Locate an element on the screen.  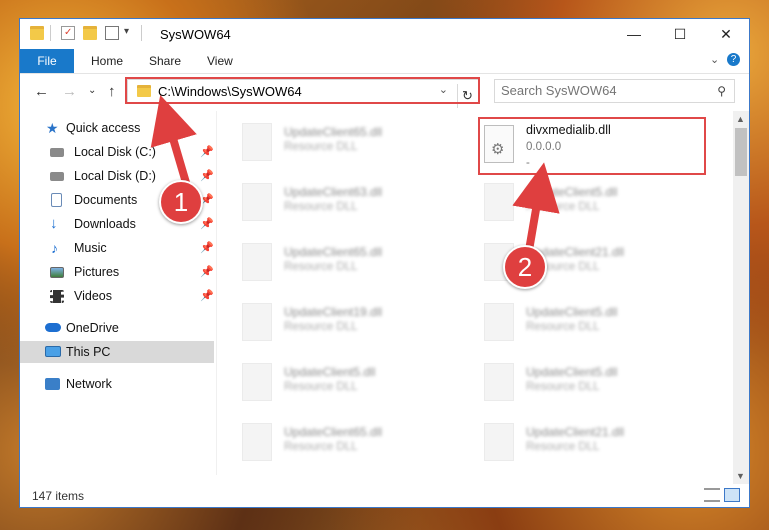
sidebar-item-label: This PC is located at coordinates (88, 352).